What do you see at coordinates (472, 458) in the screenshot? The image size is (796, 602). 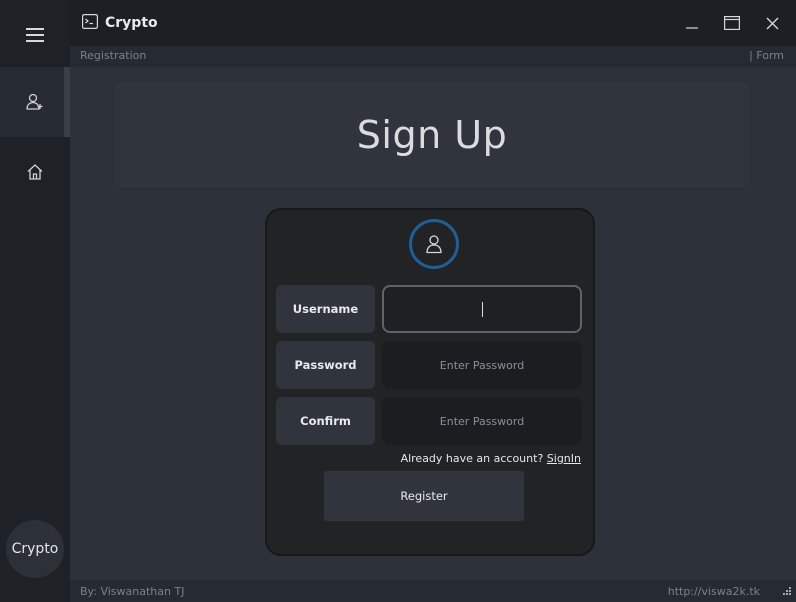 I see `signin-prompt: Already have an account?` at bounding box center [472, 458].